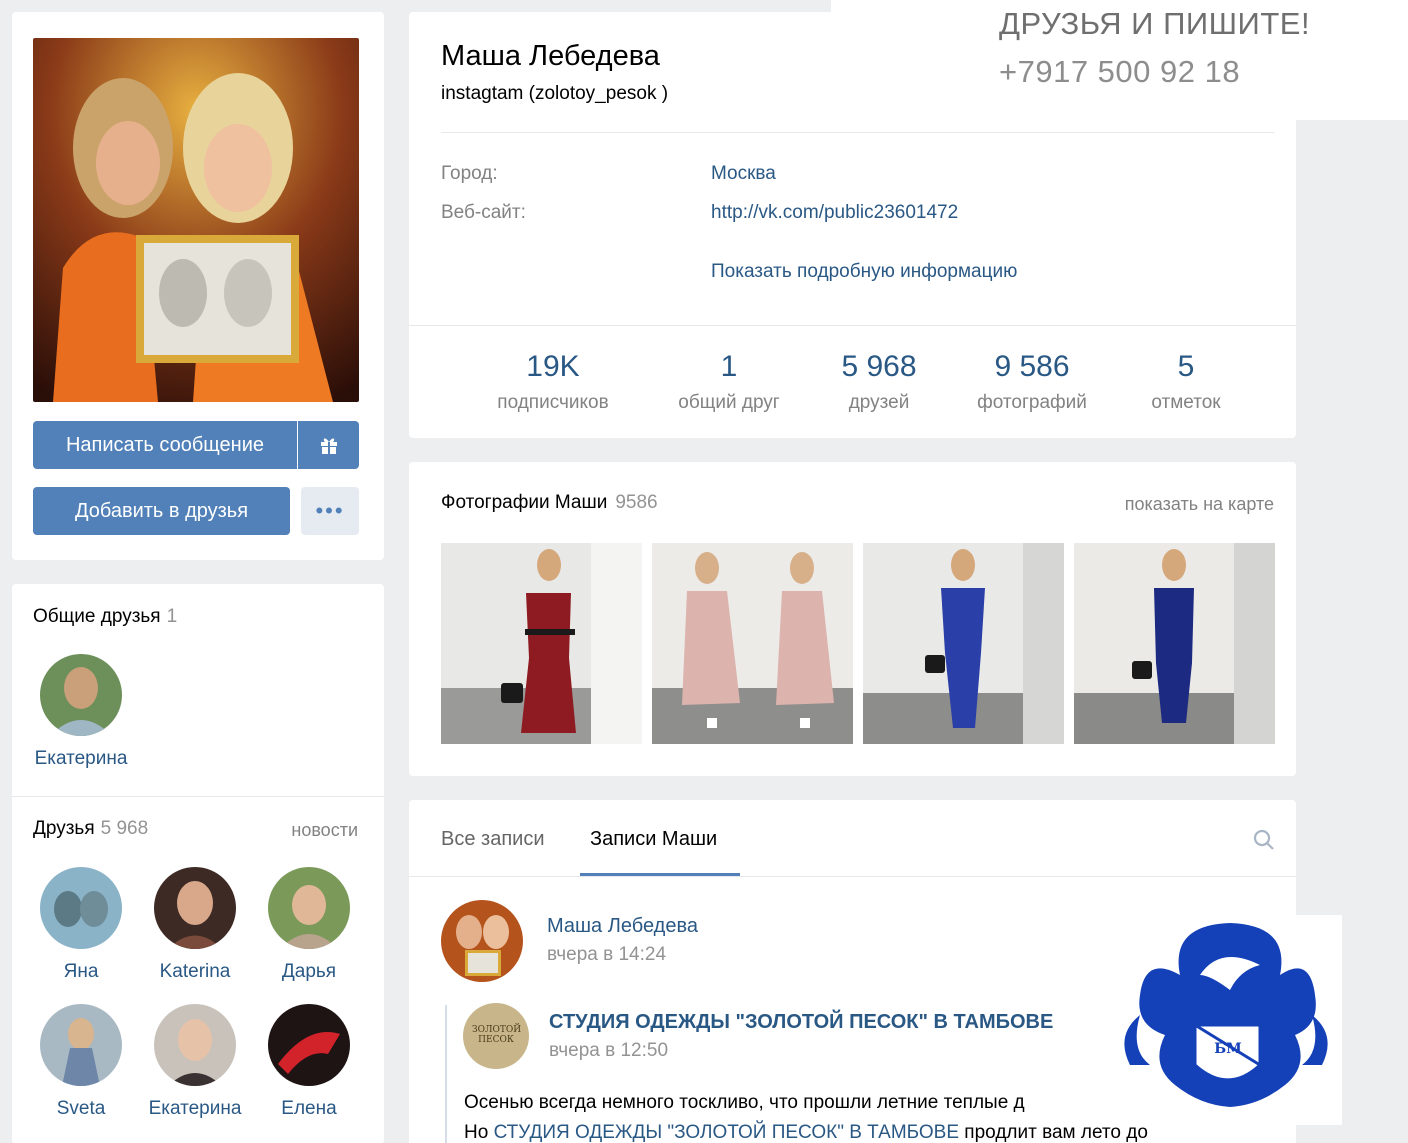  I want to click on mutual-friends-count: 1, so click(172, 616).